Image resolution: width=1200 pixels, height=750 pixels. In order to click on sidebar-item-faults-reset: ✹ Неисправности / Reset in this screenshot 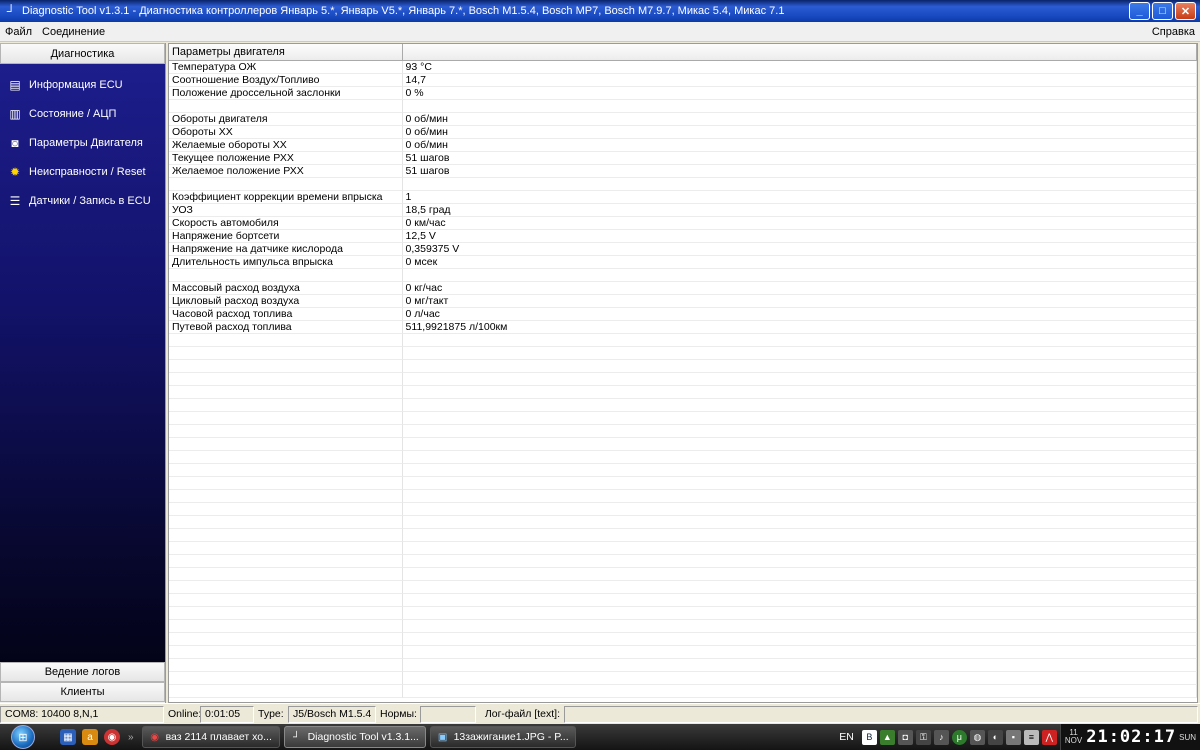, I will do `click(82, 171)`.